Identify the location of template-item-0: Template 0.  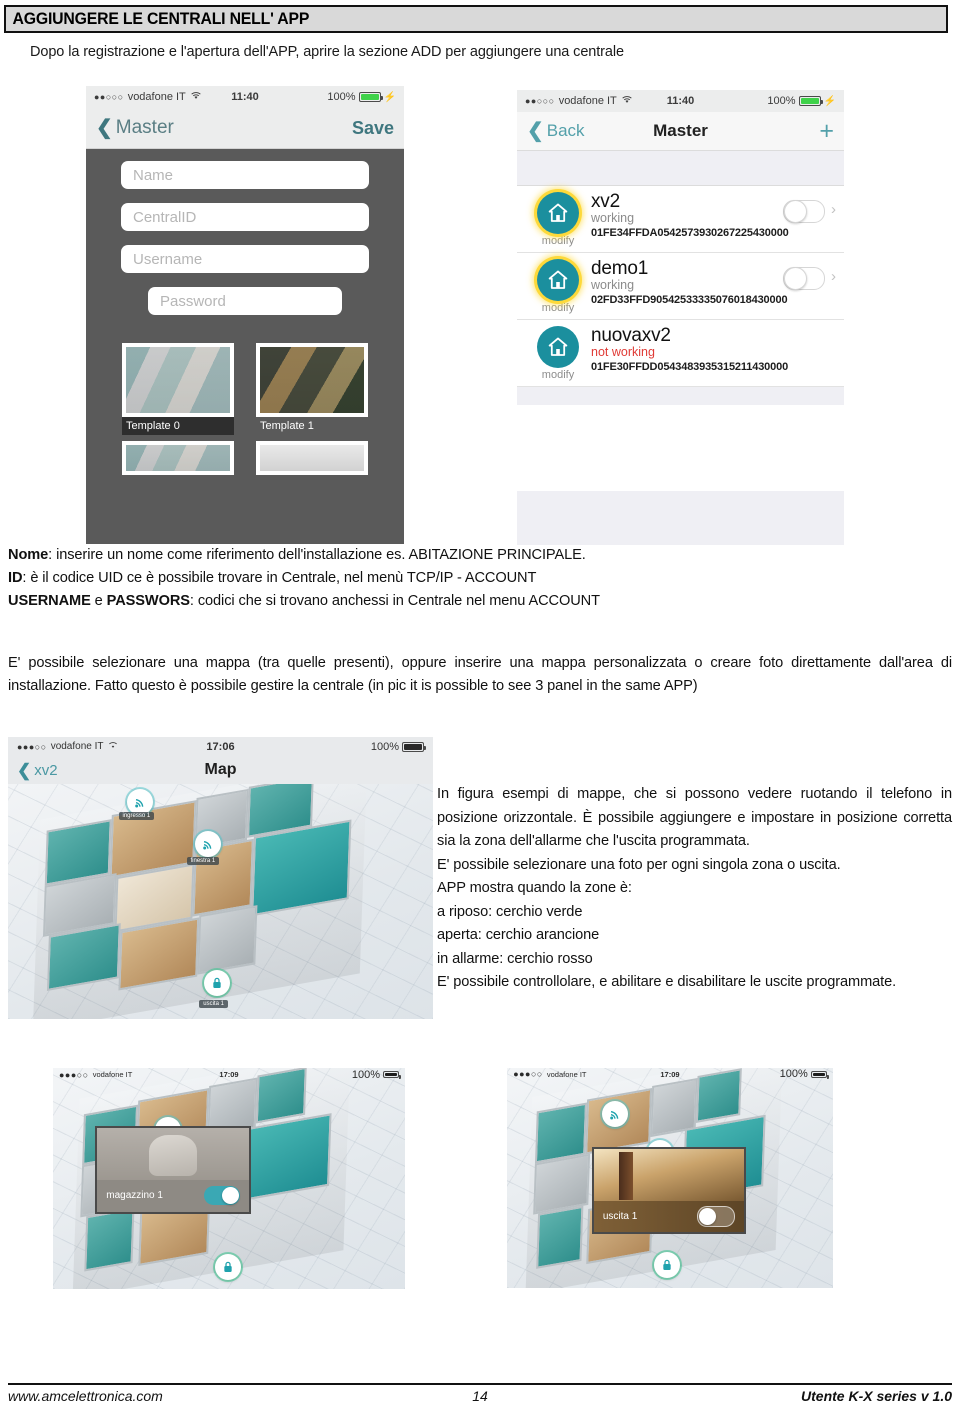
(178, 389).